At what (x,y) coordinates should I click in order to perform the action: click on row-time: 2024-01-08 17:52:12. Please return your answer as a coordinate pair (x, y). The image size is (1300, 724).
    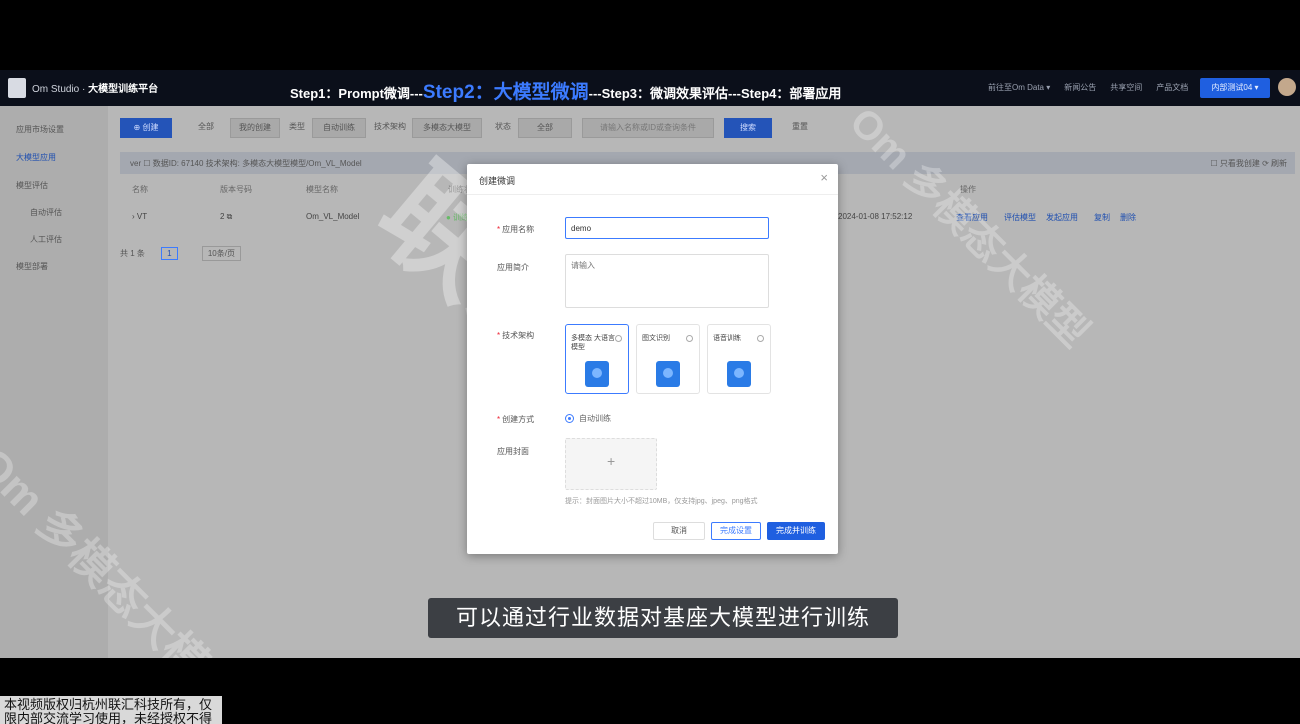
    Looking at the image, I should click on (875, 216).